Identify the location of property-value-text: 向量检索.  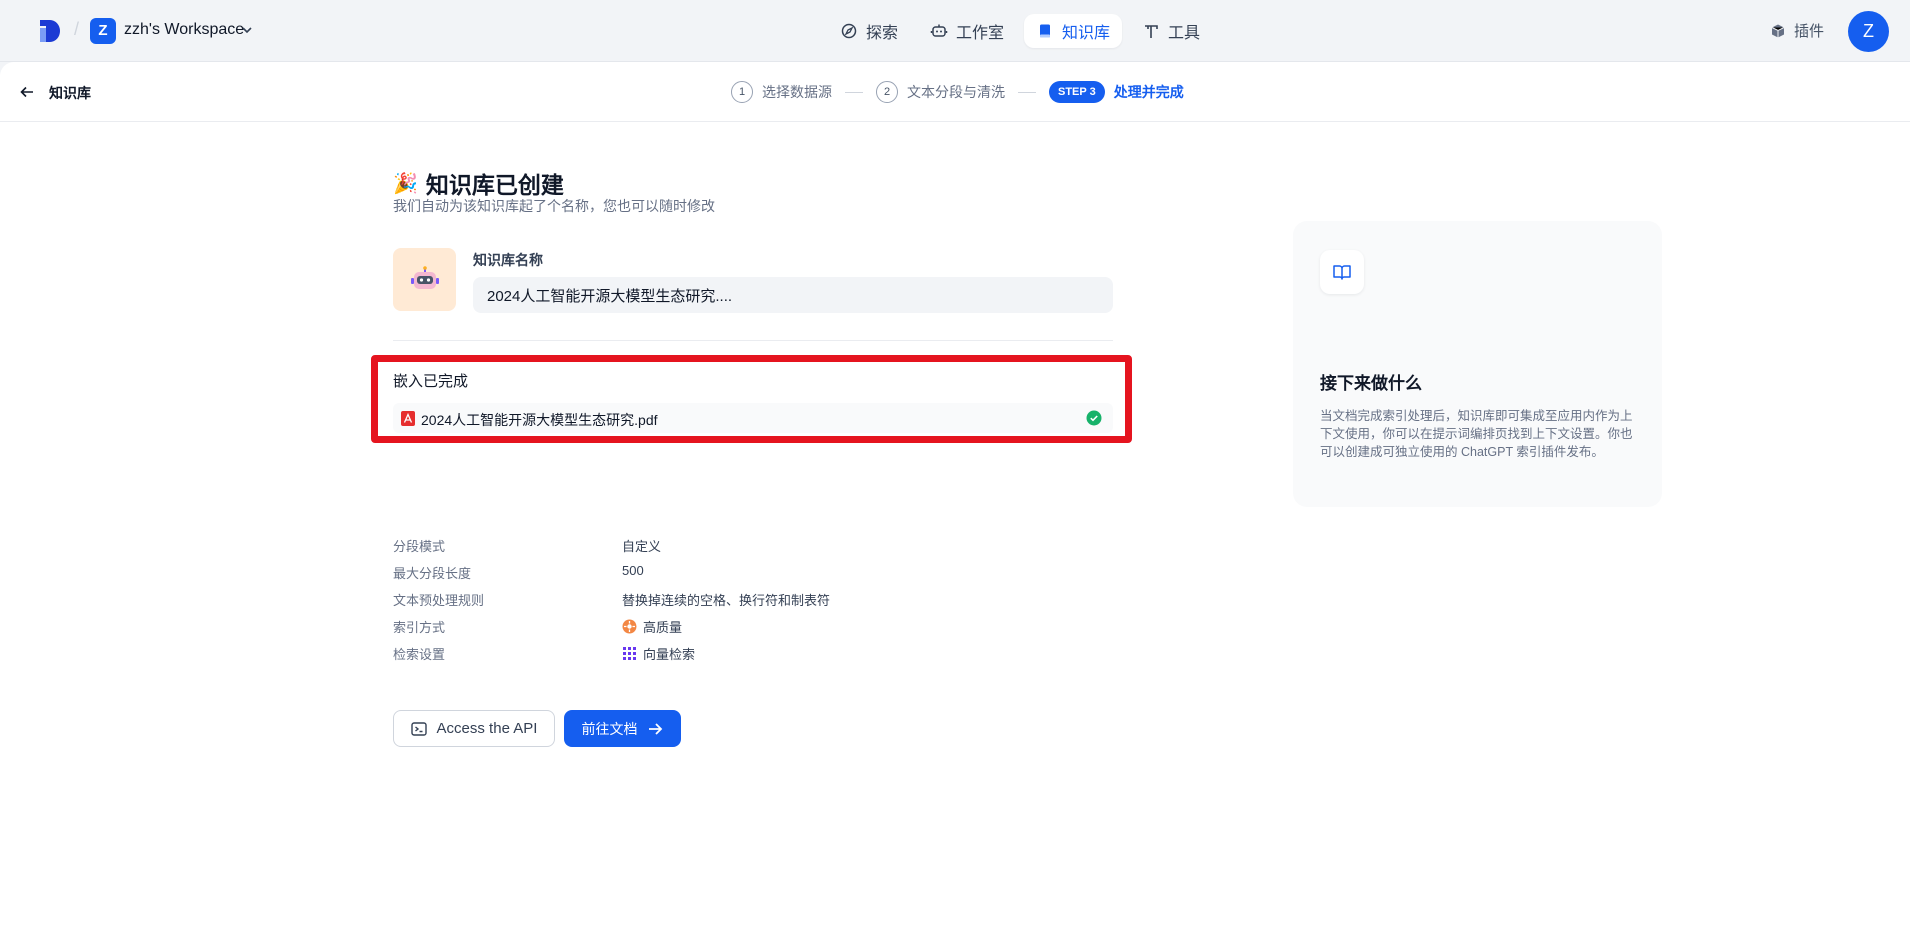
(669, 654).